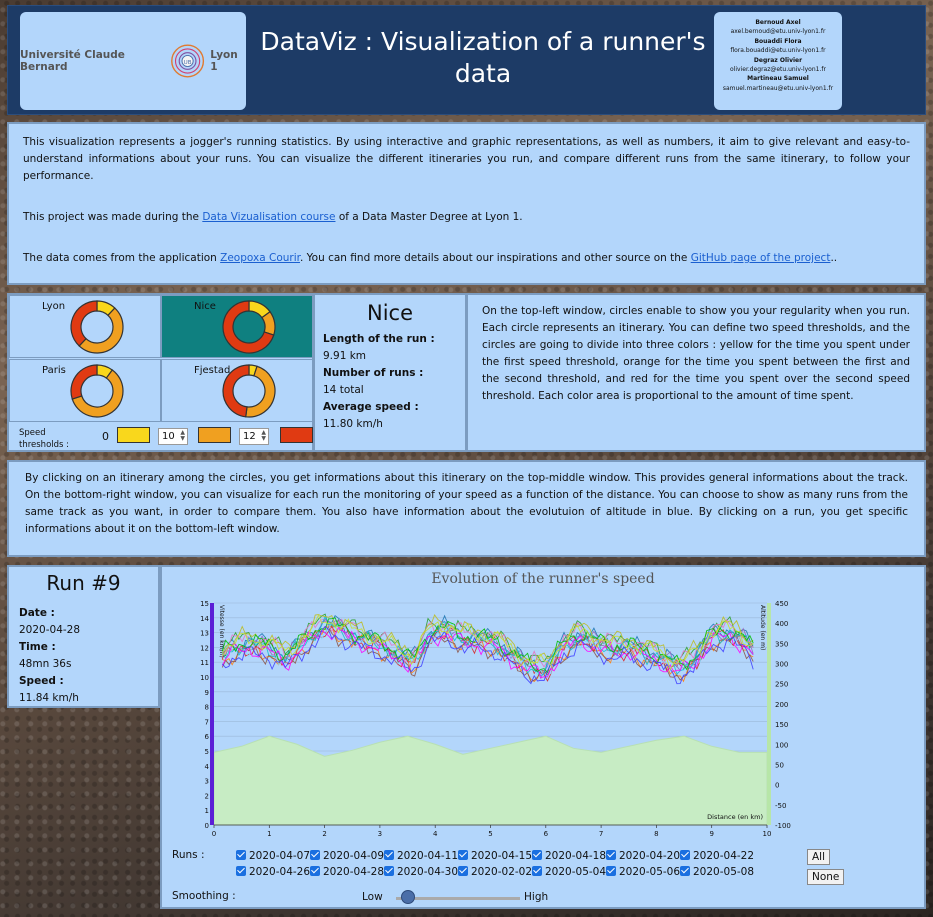 The height and width of the screenshot is (917, 933). What do you see at coordinates (204, 896) in the screenshot?
I see `smoothing-label: Smoothing :` at bounding box center [204, 896].